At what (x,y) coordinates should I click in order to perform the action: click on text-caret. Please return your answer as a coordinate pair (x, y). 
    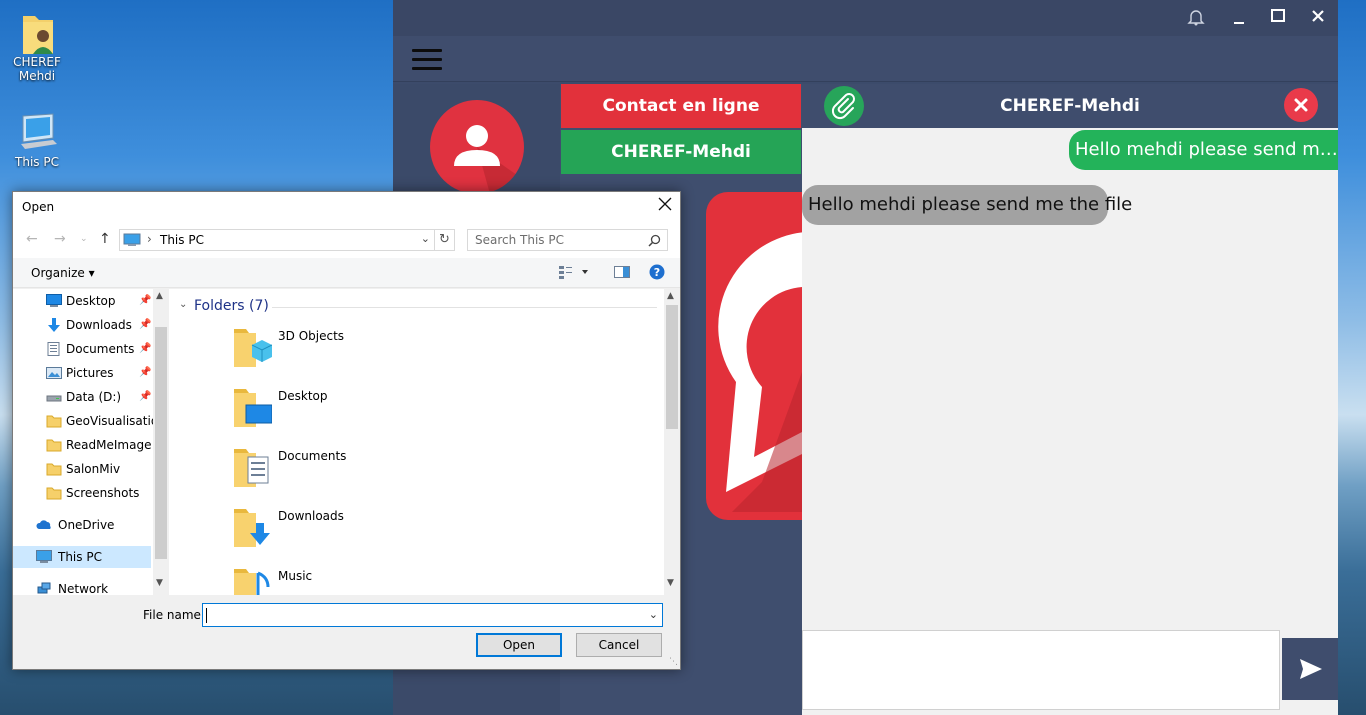
    Looking at the image, I should click on (206, 615).